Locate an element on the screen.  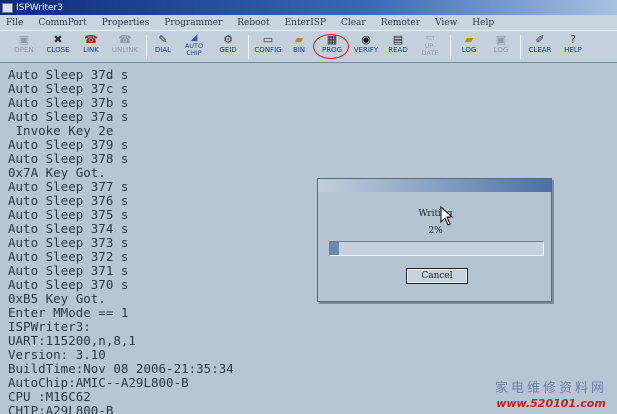
help-label: HELP is located at coordinates (573, 50).